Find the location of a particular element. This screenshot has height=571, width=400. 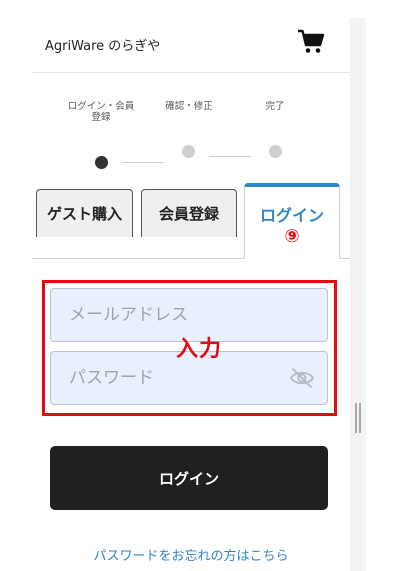

tab-login: ログイン ⑨ is located at coordinates (292, 221).